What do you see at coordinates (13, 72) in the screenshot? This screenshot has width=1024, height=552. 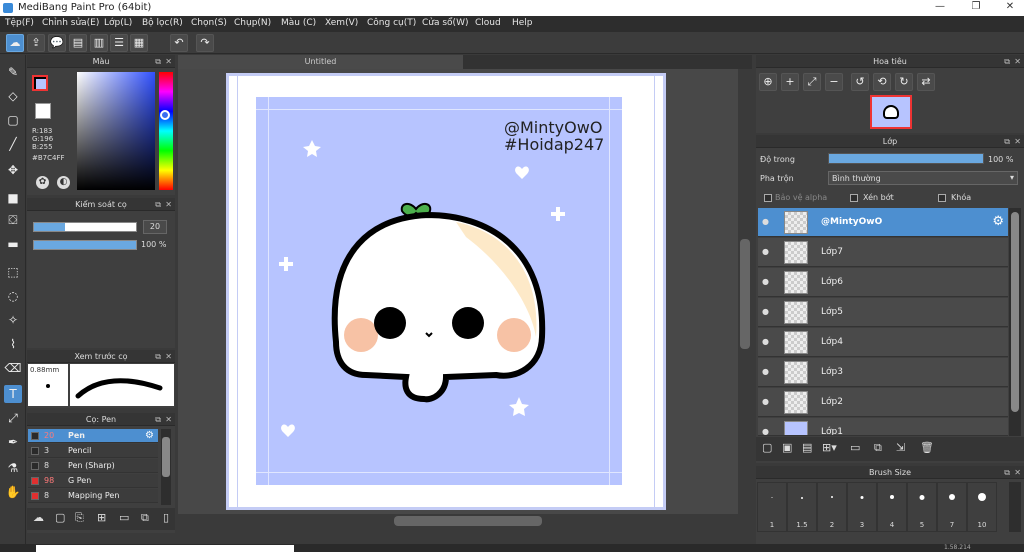 I see `brush-tool-icon: ✎` at bounding box center [13, 72].